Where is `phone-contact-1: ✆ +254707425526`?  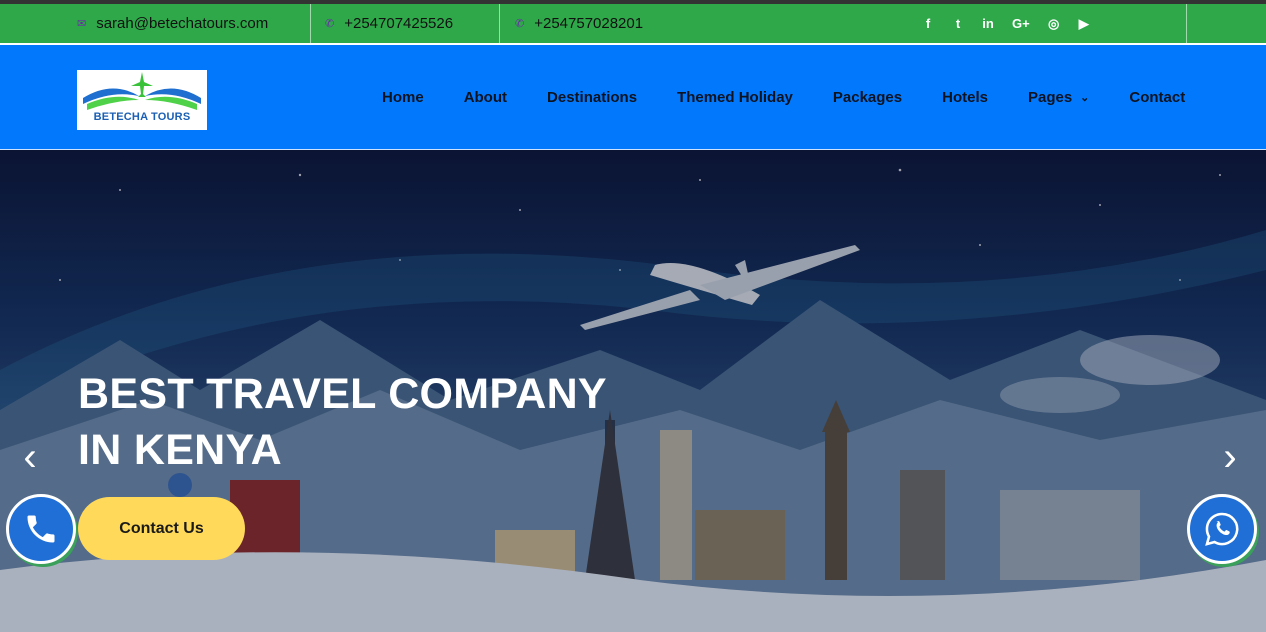
phone-contact-1: ✆ +254707425526 is located at coordinates (389, 23).